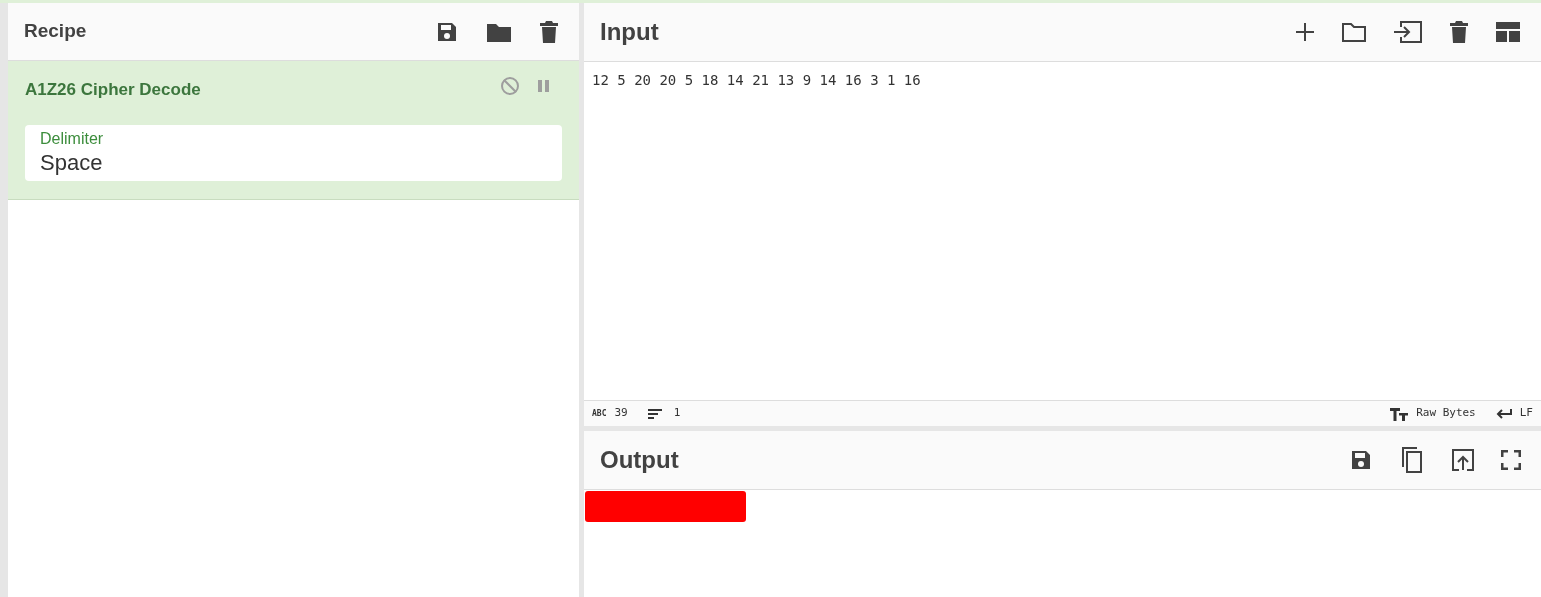 This screenshot has width=1541, height=597. What do you see at coordinates (629, 32) in the screenshot?
I see `panel-title: Input` at bounding box center [629, 32].